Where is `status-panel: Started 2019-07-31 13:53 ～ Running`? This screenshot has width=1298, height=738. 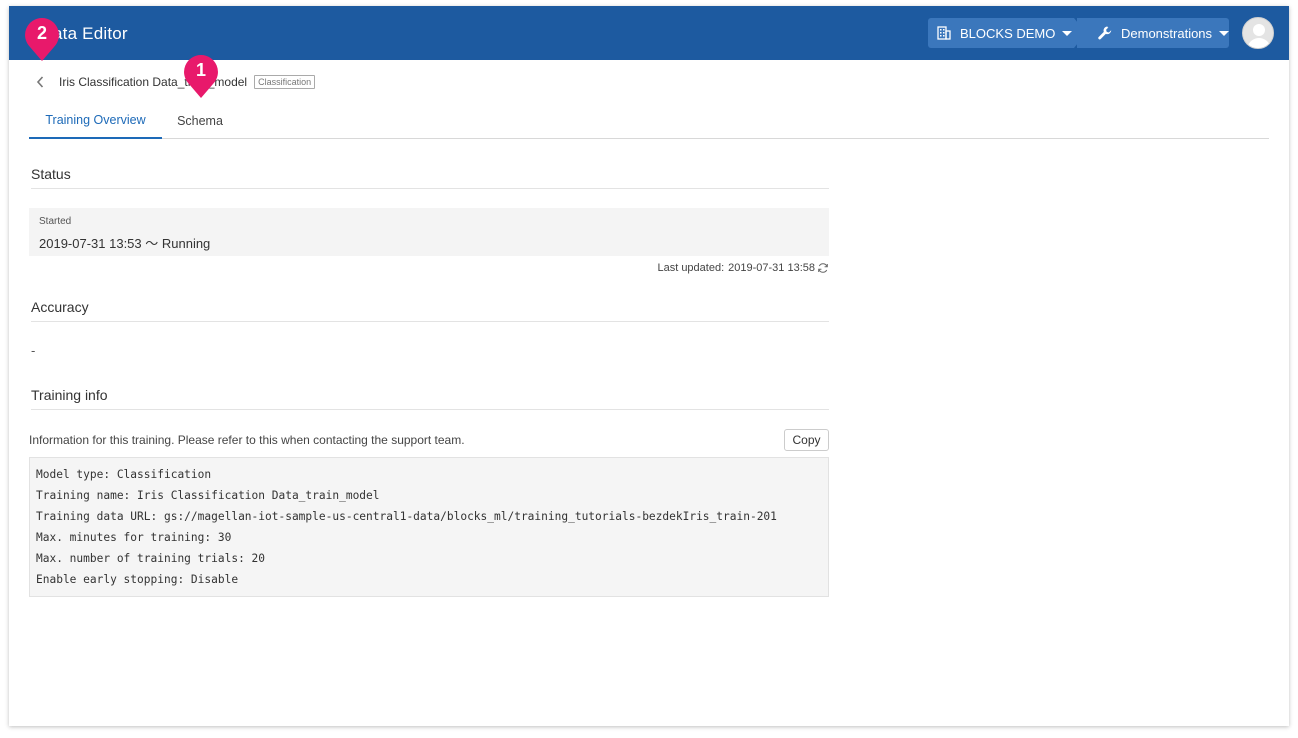 status-panel: Started 2019-07-31 13:53 ～ Running is located at coordinates (429, 232).